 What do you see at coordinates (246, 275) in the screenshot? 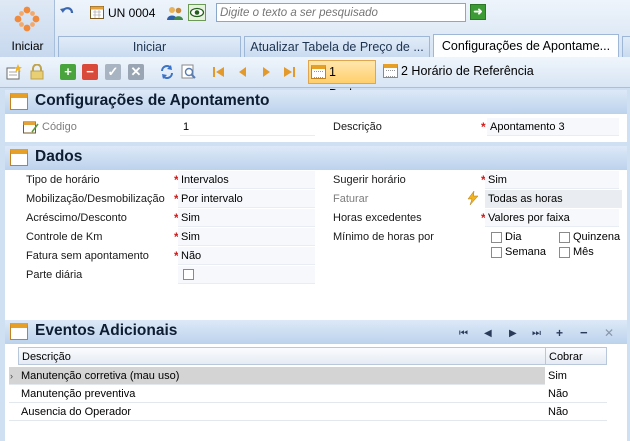
I see `parte-diaria-cell` at bounding box center [246, 275].